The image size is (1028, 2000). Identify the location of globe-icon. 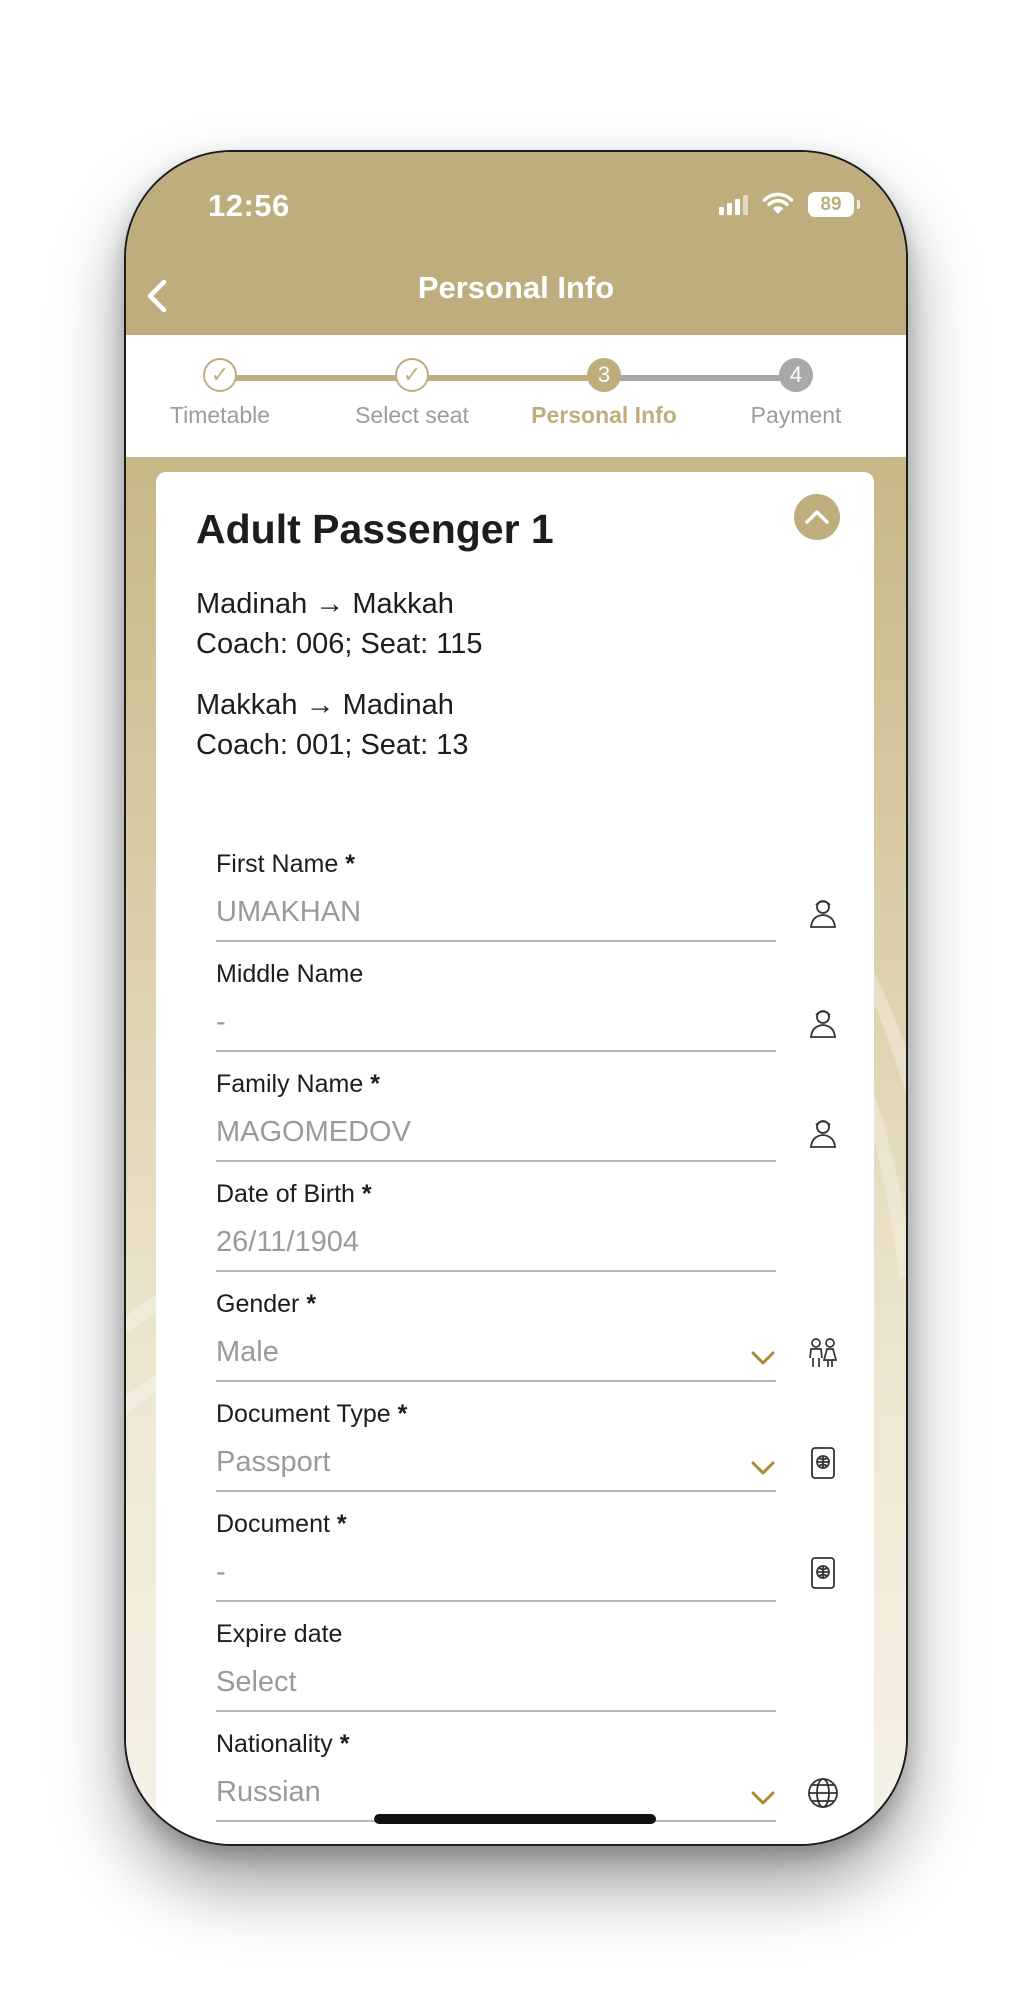
(823, 1793).